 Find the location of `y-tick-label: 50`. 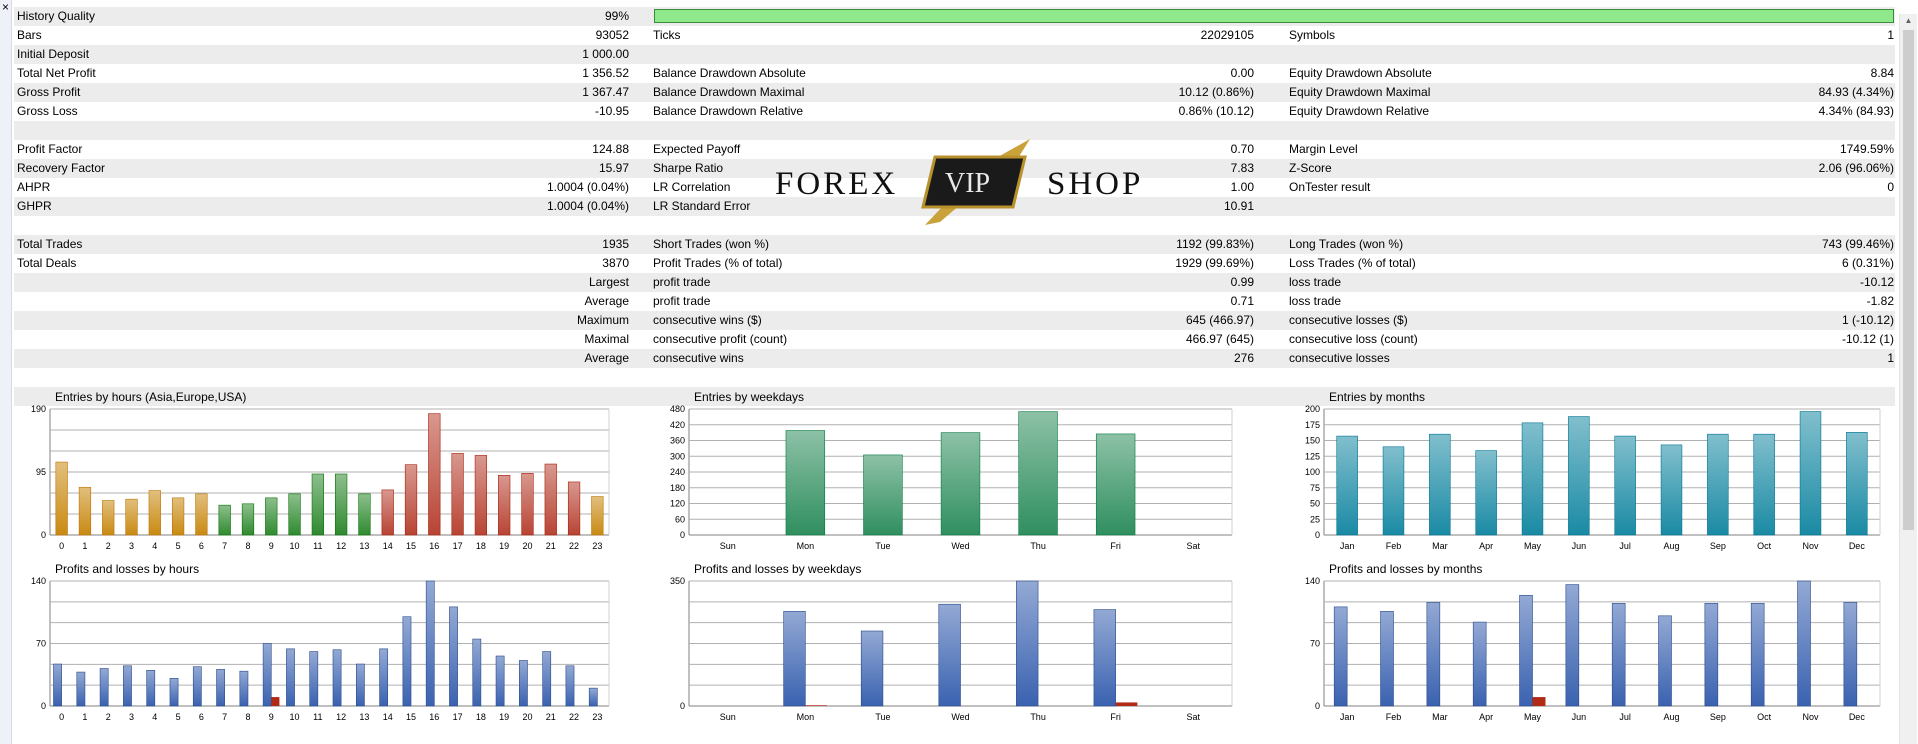

y-tick-label: 50 is located at coordinates (1315, 504).